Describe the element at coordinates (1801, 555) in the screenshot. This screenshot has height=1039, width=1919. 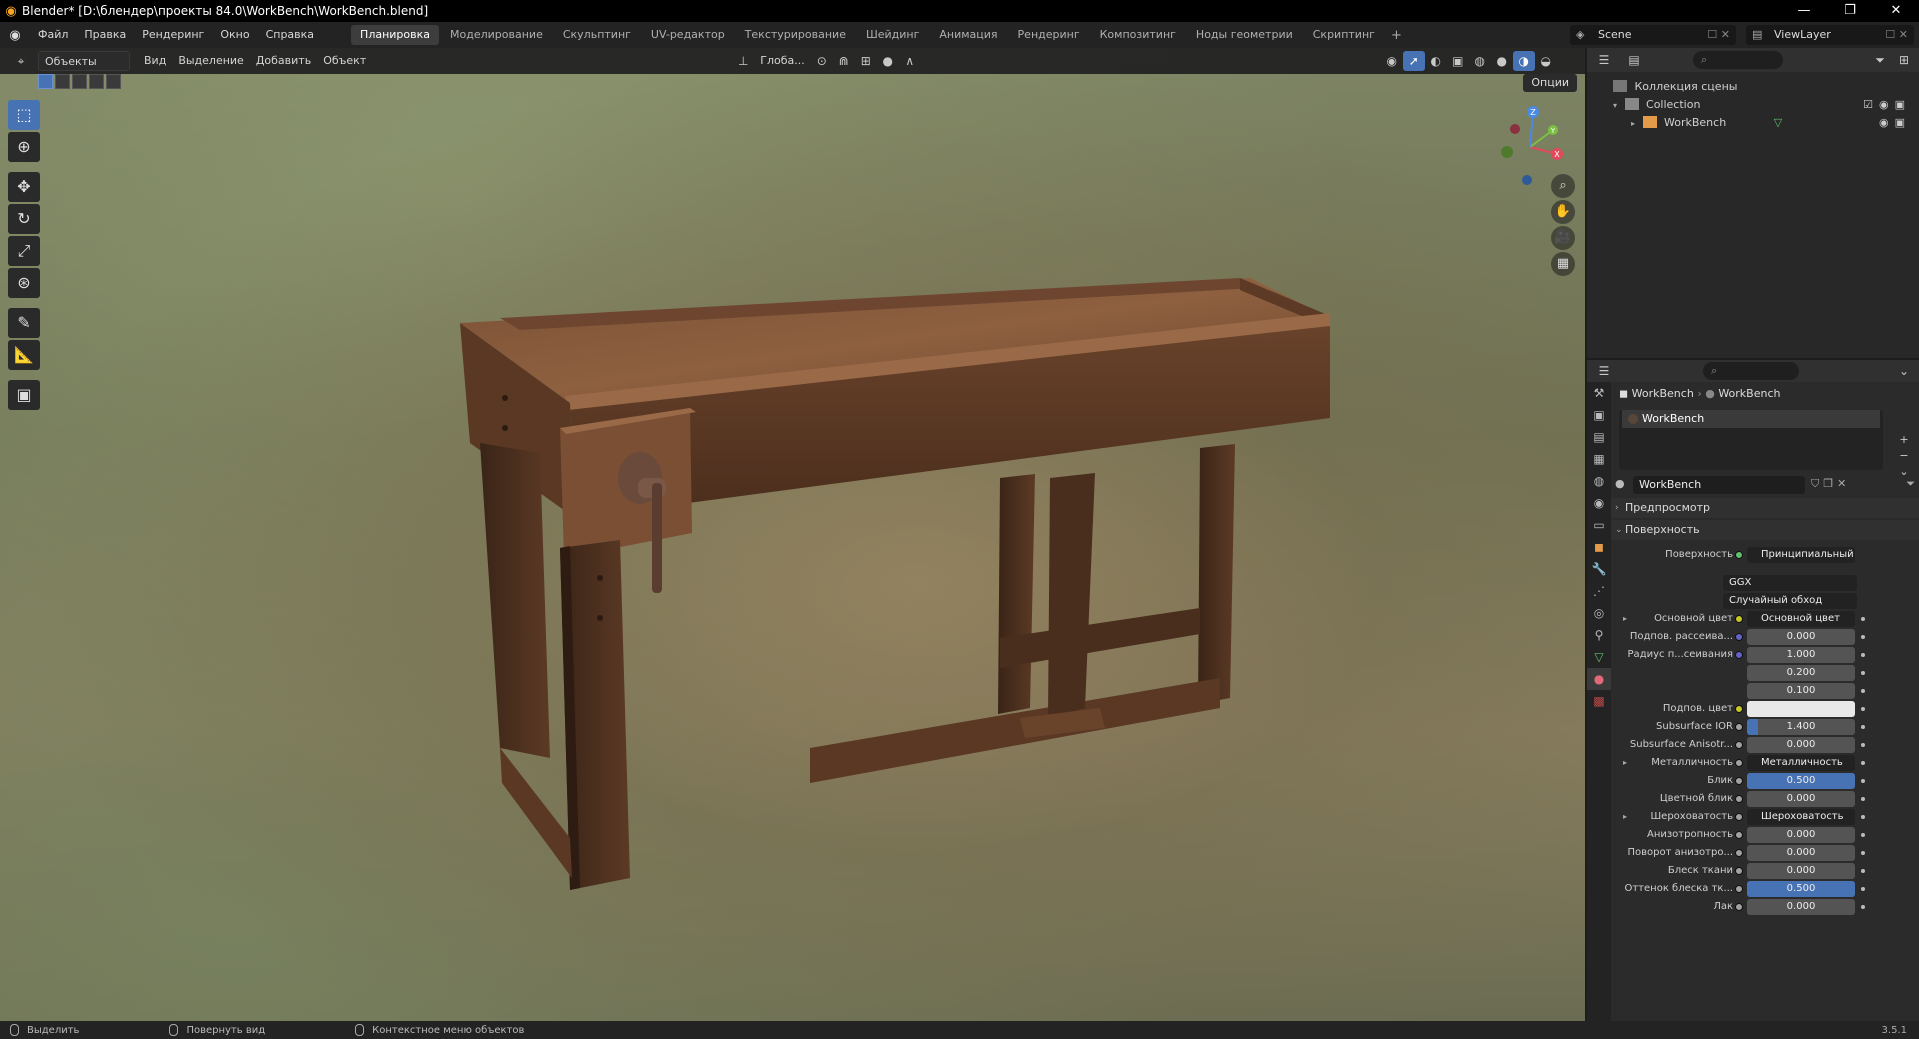
I see `surface-shader-select: Принципиальный BSDF` at that location.